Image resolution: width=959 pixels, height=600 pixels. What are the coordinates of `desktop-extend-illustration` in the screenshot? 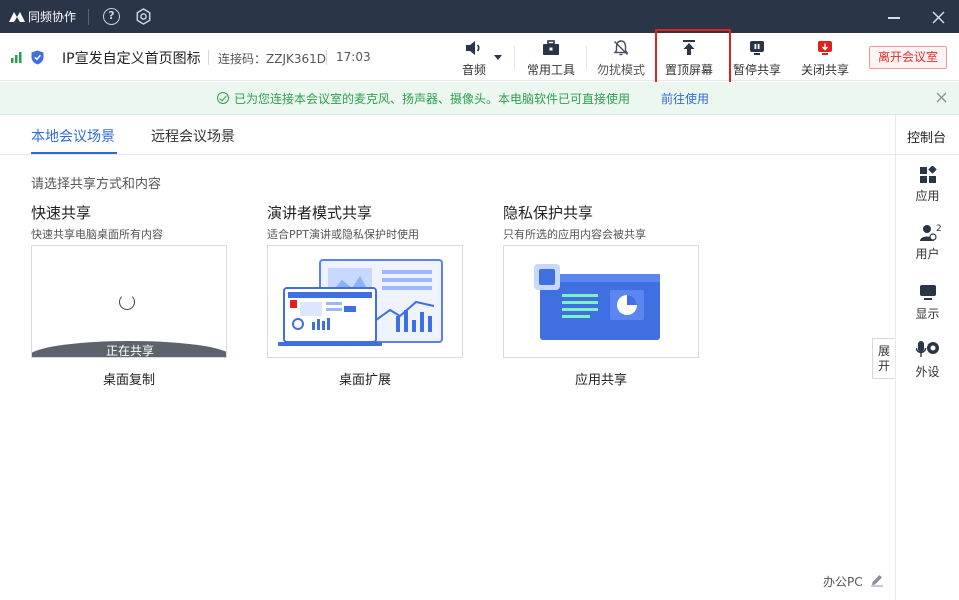 It's located at (360, 302).